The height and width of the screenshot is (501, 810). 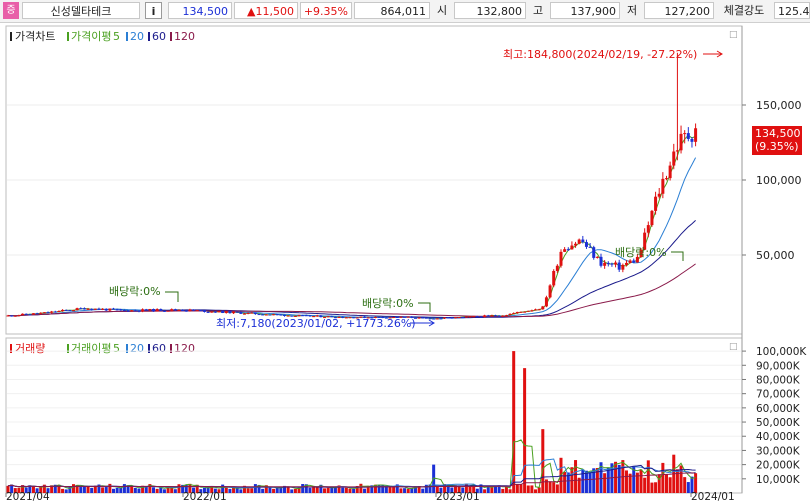 What do you see at coordinates (81, 10) in the screenshot?
I see `stock-name-field: 신성델타테크` at bounding box center [81, 10].